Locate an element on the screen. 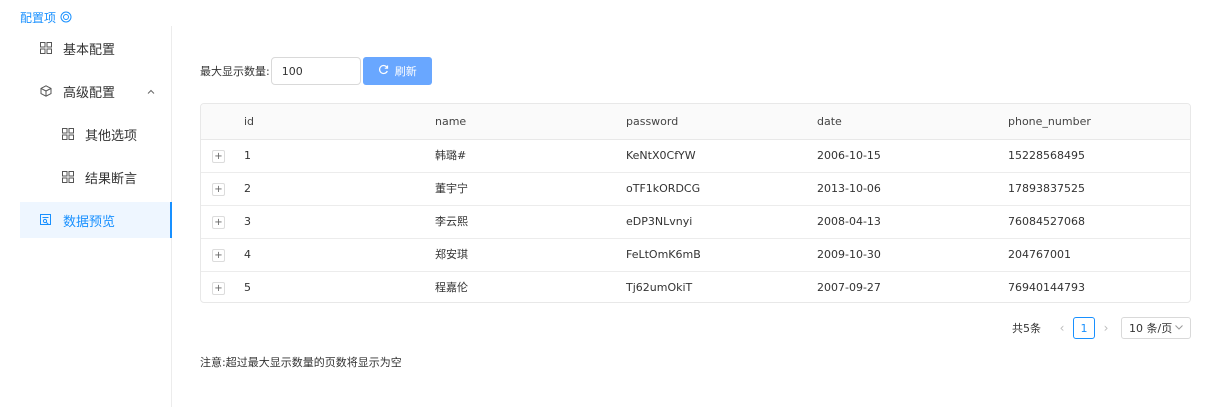  preview-toolbar: 最大显示数量: 刷新 is located at coordinates (316, 71).